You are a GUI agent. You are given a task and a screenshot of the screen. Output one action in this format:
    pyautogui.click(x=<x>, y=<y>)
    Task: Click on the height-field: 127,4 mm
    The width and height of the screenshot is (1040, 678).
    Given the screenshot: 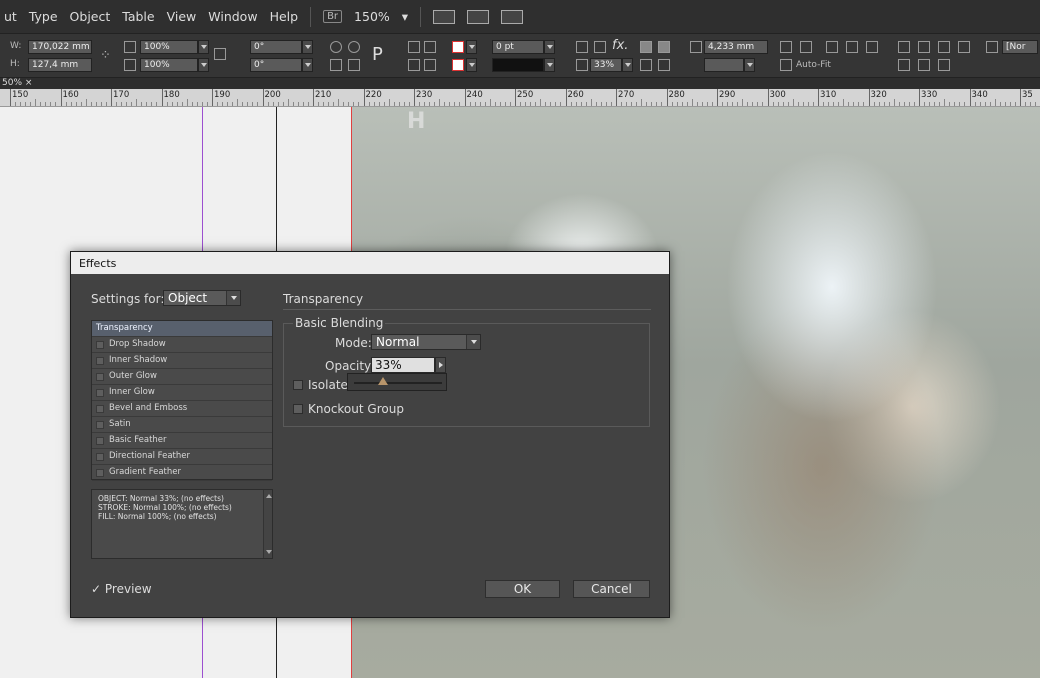 What is the action you would take?
    pyautogui.click(x=60, y=65)
    